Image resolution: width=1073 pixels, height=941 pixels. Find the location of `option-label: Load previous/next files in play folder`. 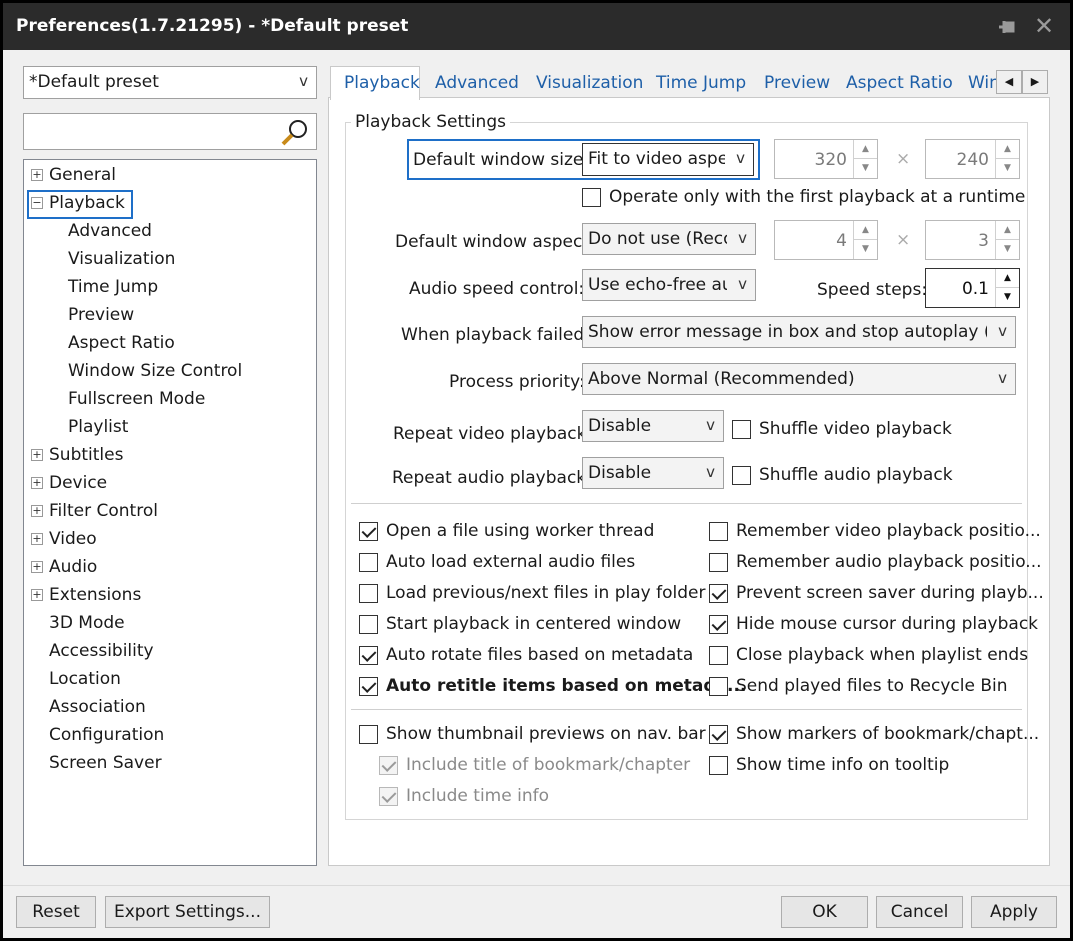

option-label: Load previous/next files in play folder is located at coordinates (546, 593).